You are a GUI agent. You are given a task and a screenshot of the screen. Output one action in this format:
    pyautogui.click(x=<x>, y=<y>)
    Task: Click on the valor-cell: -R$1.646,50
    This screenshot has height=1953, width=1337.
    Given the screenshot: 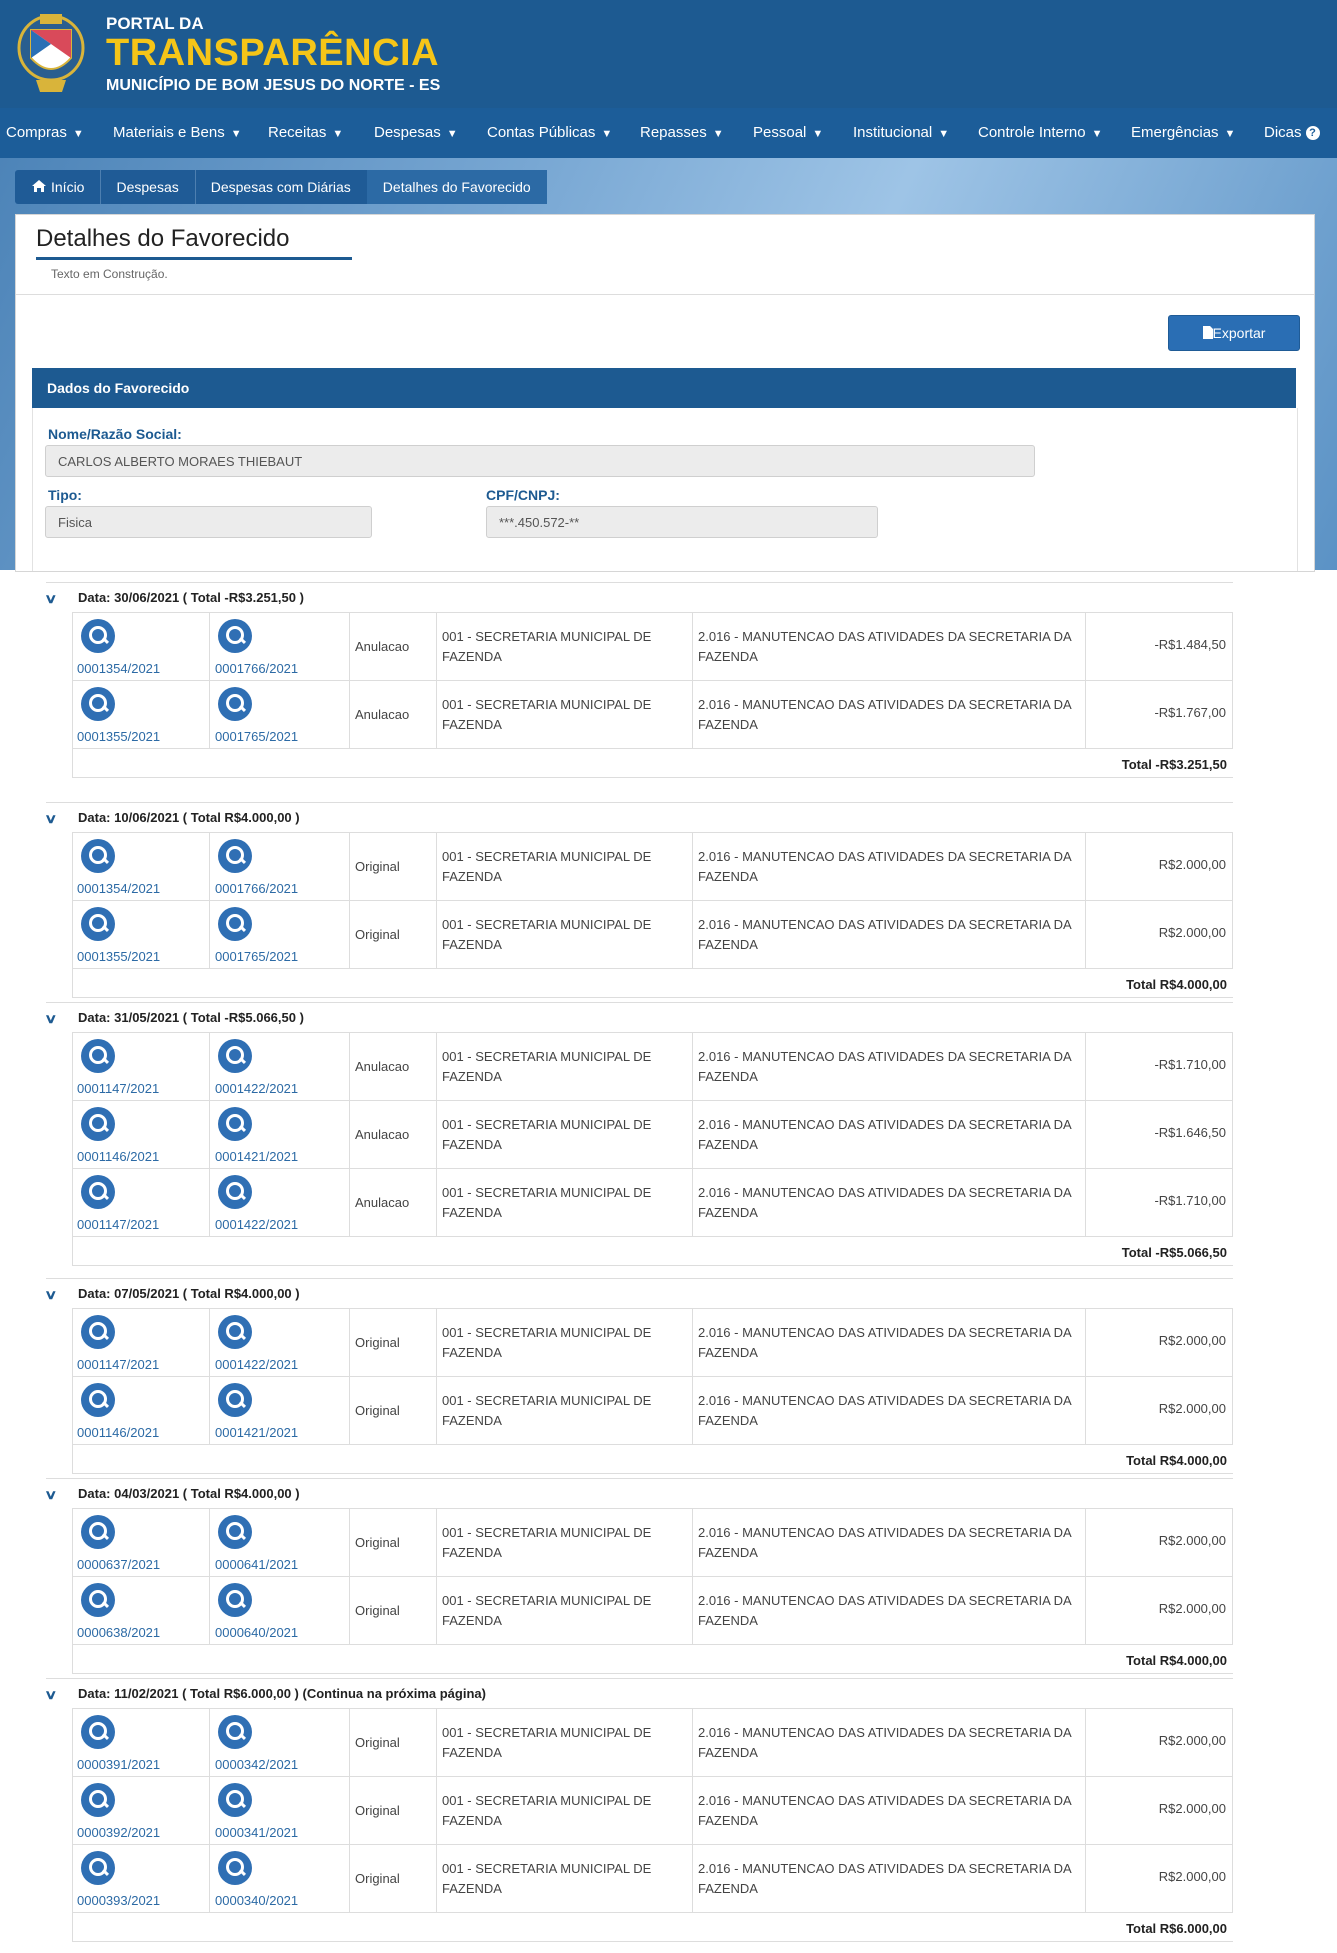 What is the action you would take?
    pyautogui.click(x=1159, y=1134)
    